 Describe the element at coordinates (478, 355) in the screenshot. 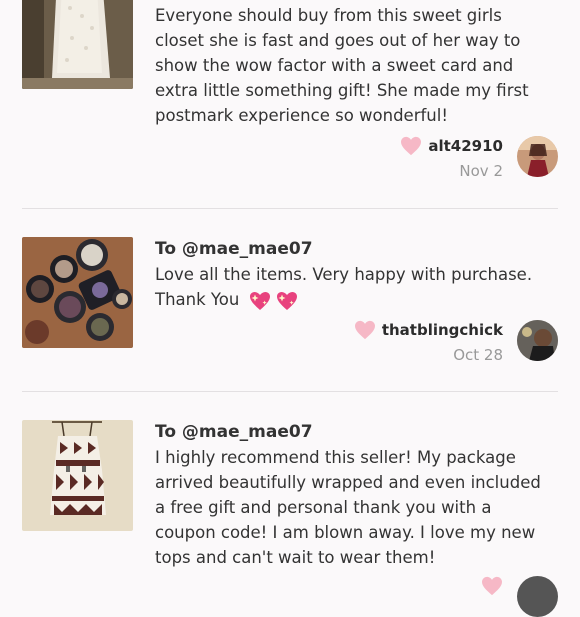

I see `review-date: Oct 28` at that location.